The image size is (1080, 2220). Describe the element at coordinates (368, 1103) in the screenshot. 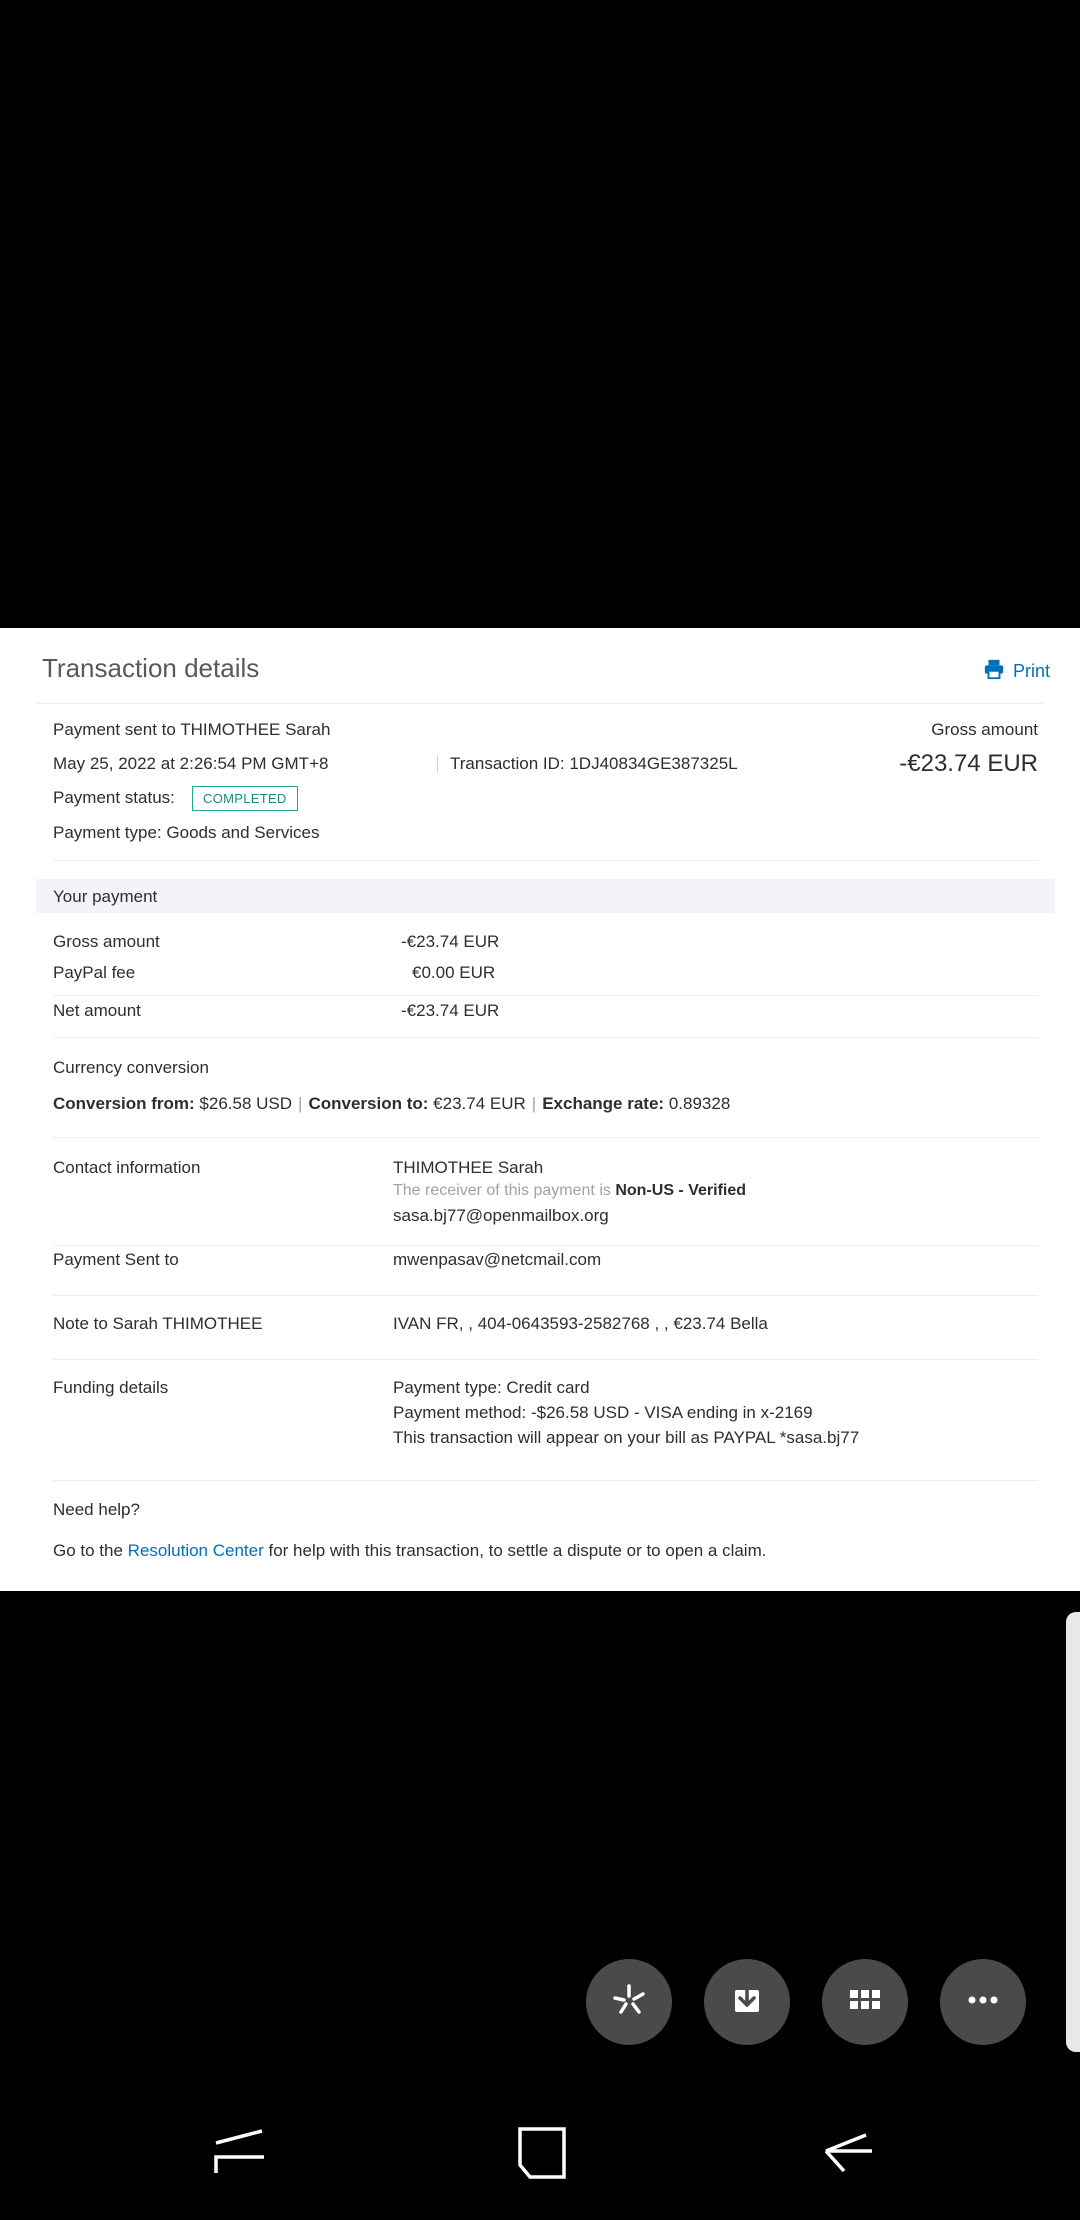

I see `conversion-to-label: Conversion to:` at that location.